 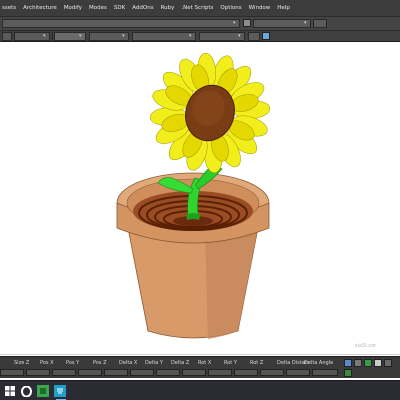 What do you see at coordinates (142, 8) in the screenshot?
I see `menu-addons: AddOns` at bounding box center [142, 8].